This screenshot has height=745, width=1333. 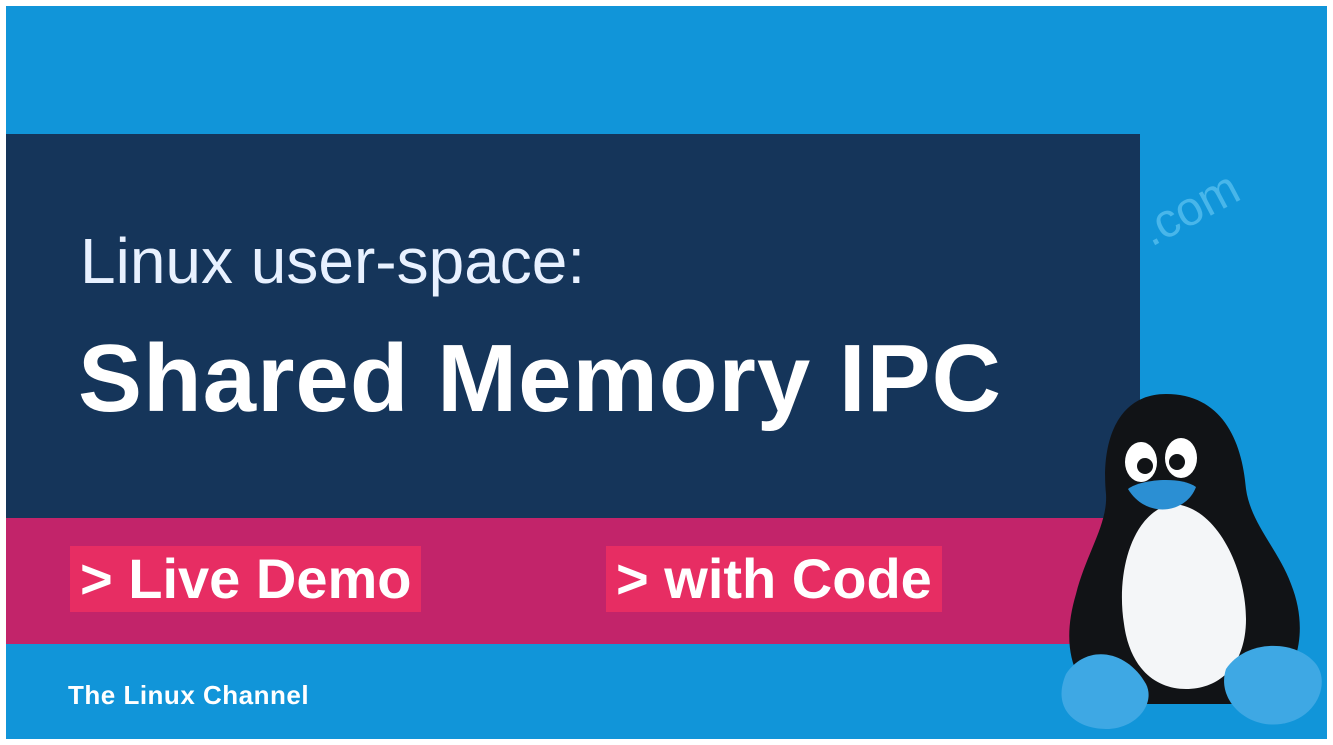 I want to click on channel-name: The Linux Channel, so click(x=189, y=695).